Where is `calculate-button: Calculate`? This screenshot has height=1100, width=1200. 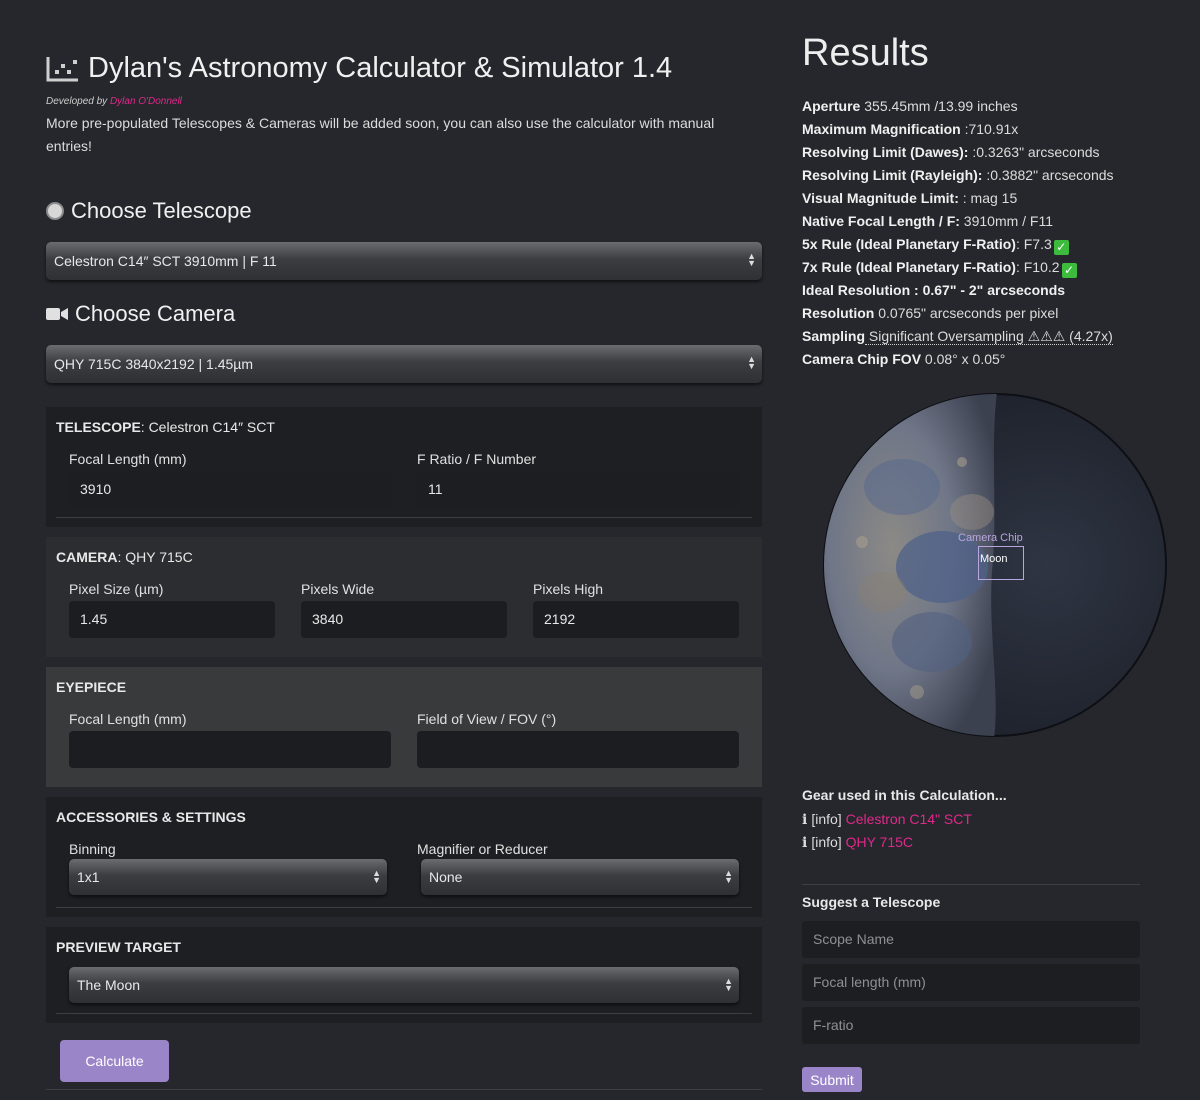
calculate-button: Calculate is located at coordinates (114, 1061).